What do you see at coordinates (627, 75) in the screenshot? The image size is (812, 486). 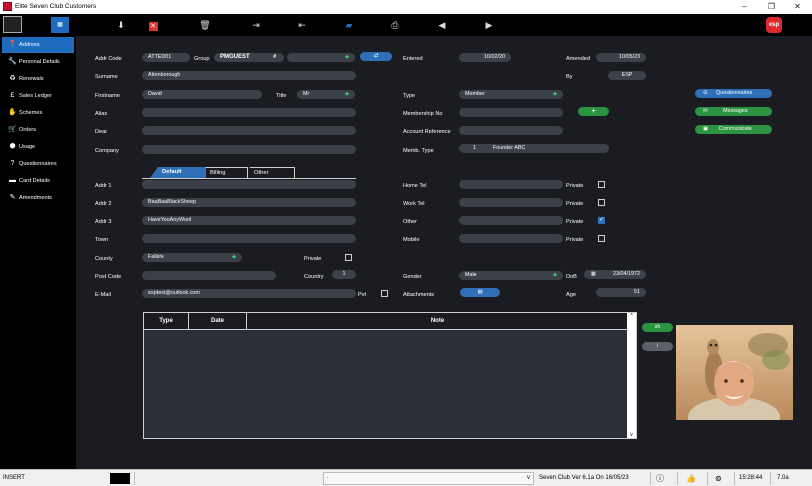 I see `by-field: ESP` at bounding box center [627, 75].